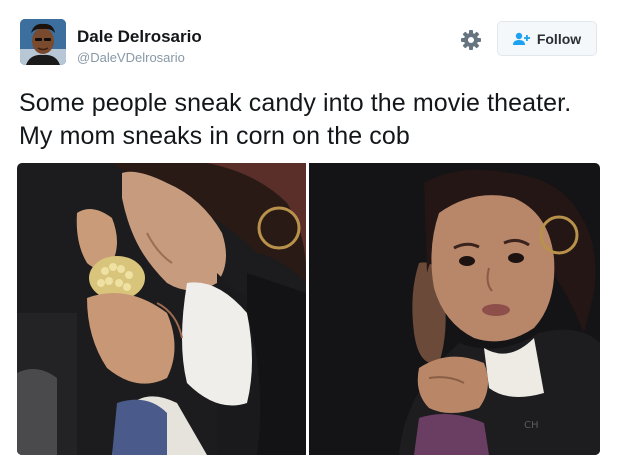 The image size is (625, 463). What do you see at coordinates (559, 38) in the screenshot?
I see `follow-label: Follow` at bounding box center [559, 38].